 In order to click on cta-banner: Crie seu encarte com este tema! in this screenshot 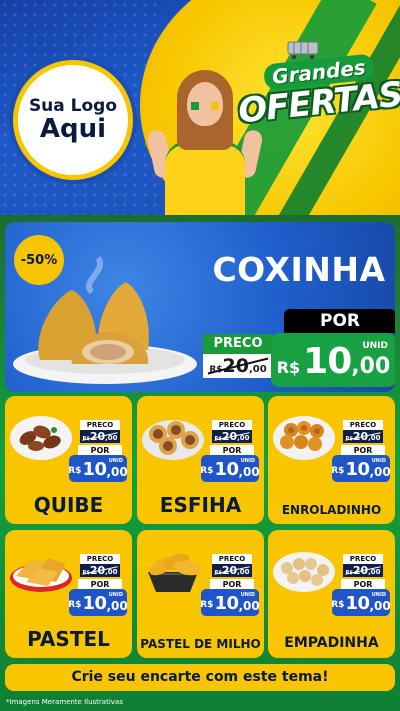, I will do `click(200, 677)`.